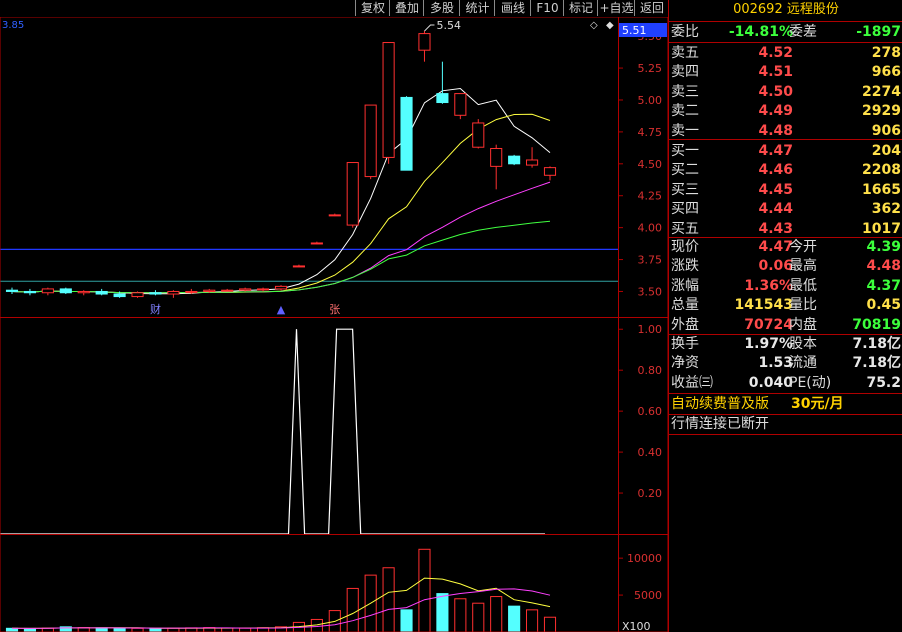 This screenshot has height=632, width=902. What do you see at coordinates (803, 247) in the screenshot?
I see `stat-label-2: 今开` at bounding box center [803, 247].